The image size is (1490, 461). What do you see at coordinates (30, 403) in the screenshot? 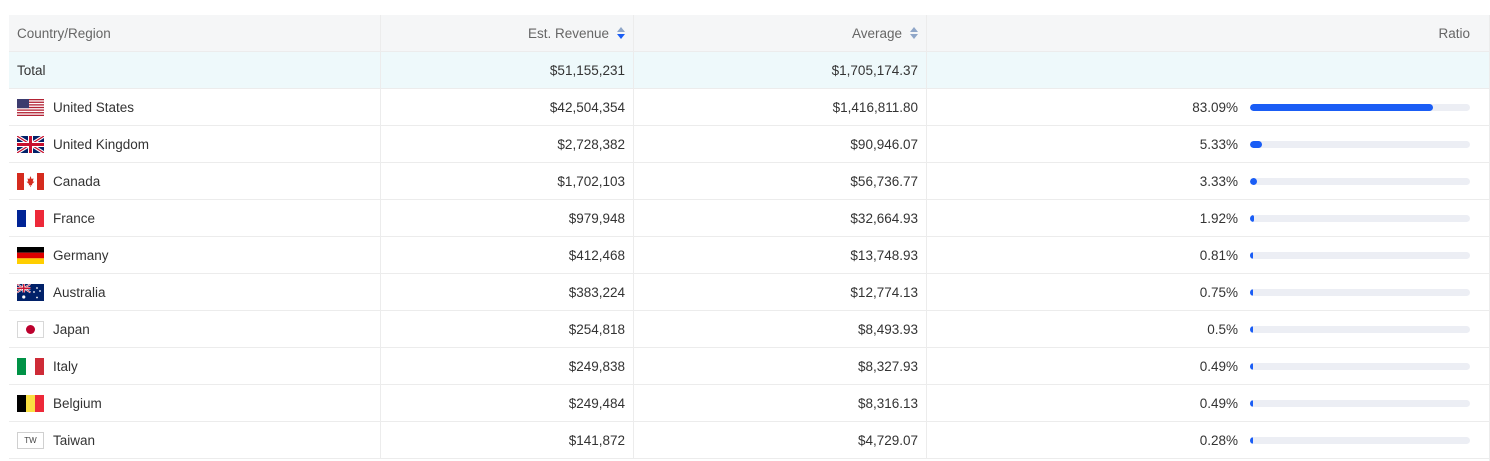
I see `belgium-flag-icon` at bounding box center [30, 403].